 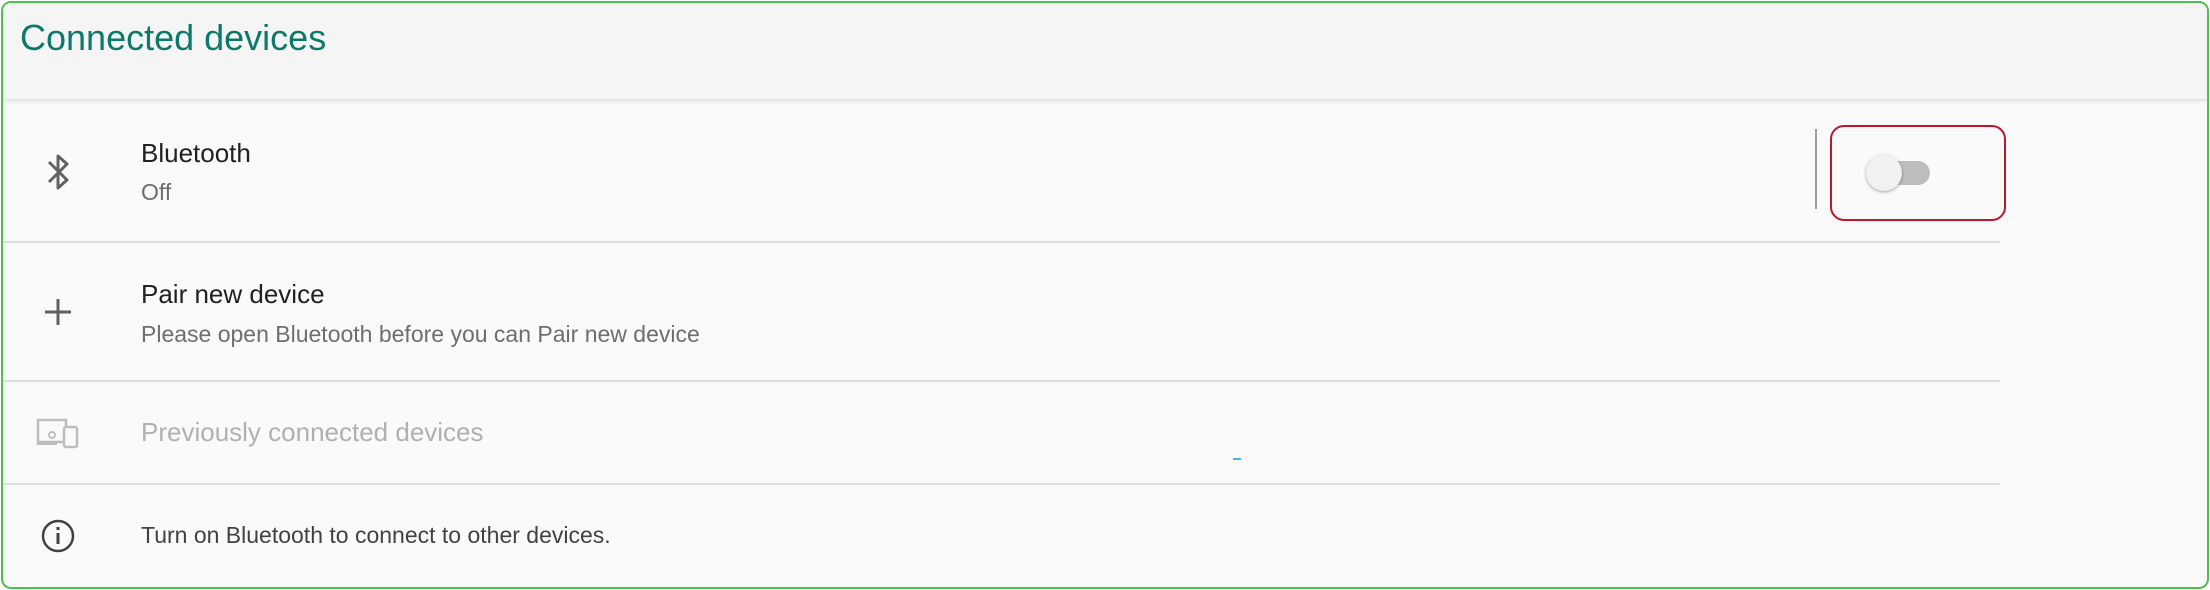 What do you see at coordinates (58, 433) in the screenshot?
I see `devices-icon` at bounding box center [58, 433].